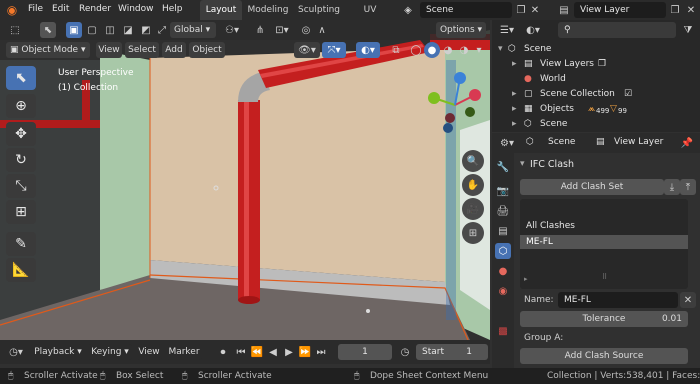 This screenshot has height=384, width=700. What do you see at coordinates (334, 50) in the screenshot?
I see `gizmo-icon: ⤧▾` at bounding box center [334, 50].